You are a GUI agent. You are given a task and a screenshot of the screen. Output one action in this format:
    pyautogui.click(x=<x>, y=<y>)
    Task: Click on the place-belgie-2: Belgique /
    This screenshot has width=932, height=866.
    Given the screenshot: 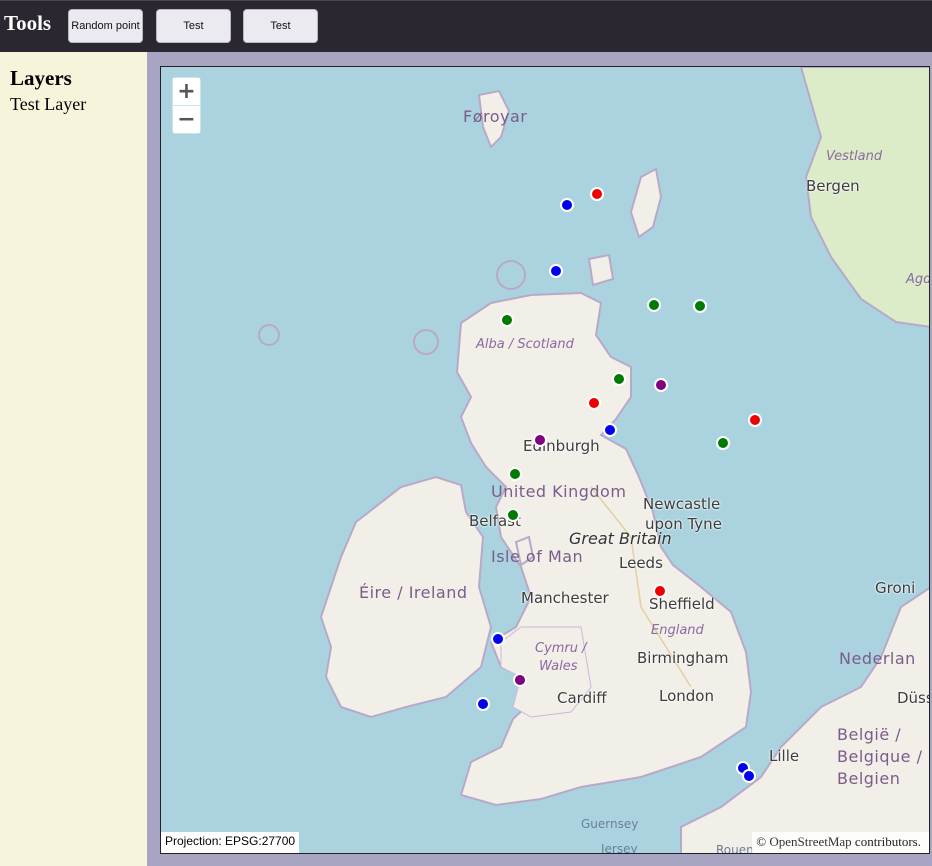 What is the action you would take?
    pyautogui.click(x=880, y=756)
    